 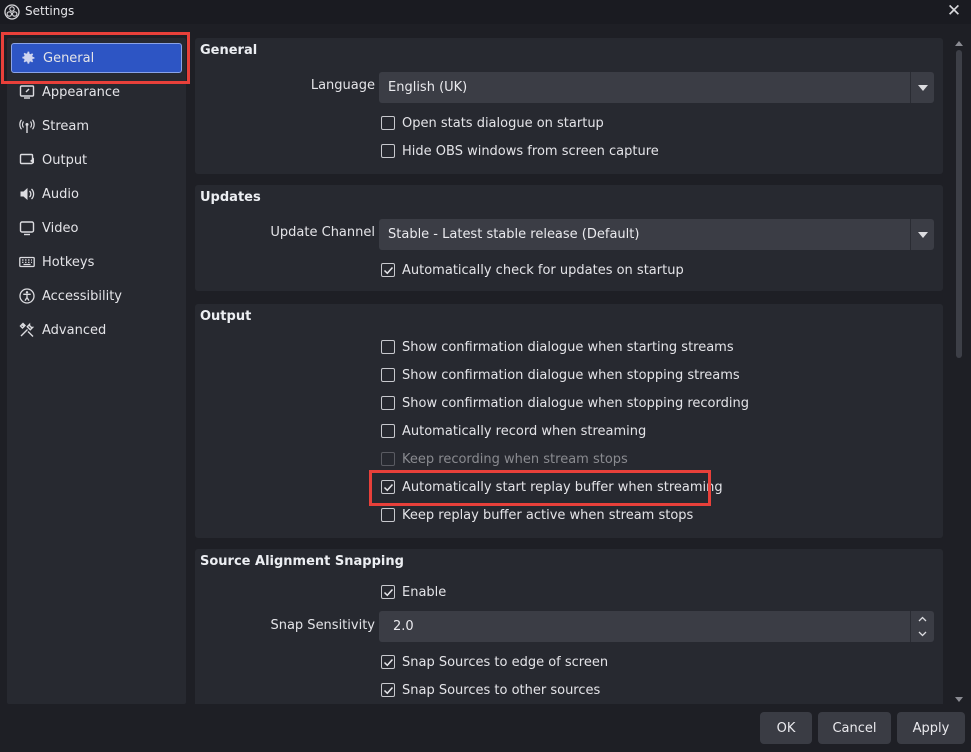 What do you see at coordinates (959, 699) in the screenshot?
I see `scroll-down-icon` at bounding box center [959, 699].